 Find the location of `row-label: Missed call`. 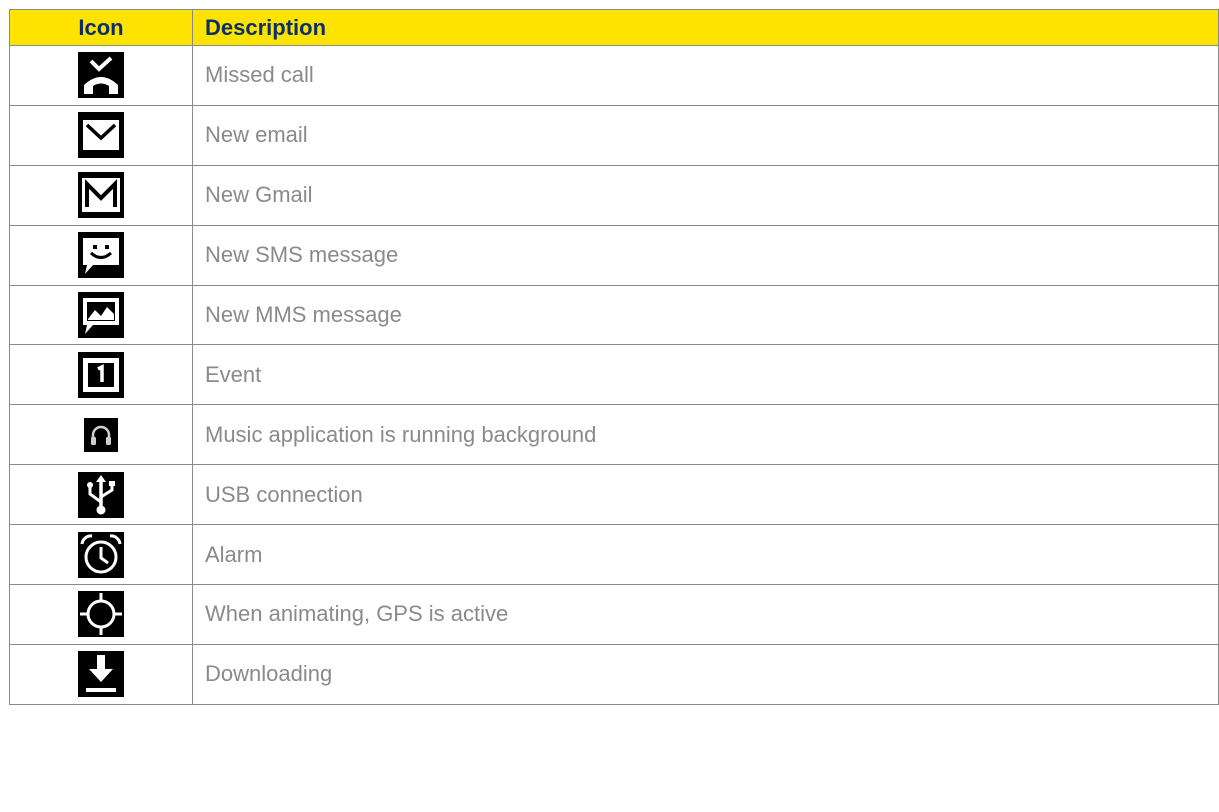

row-label: Missed call is located at coordinates (705, 75).